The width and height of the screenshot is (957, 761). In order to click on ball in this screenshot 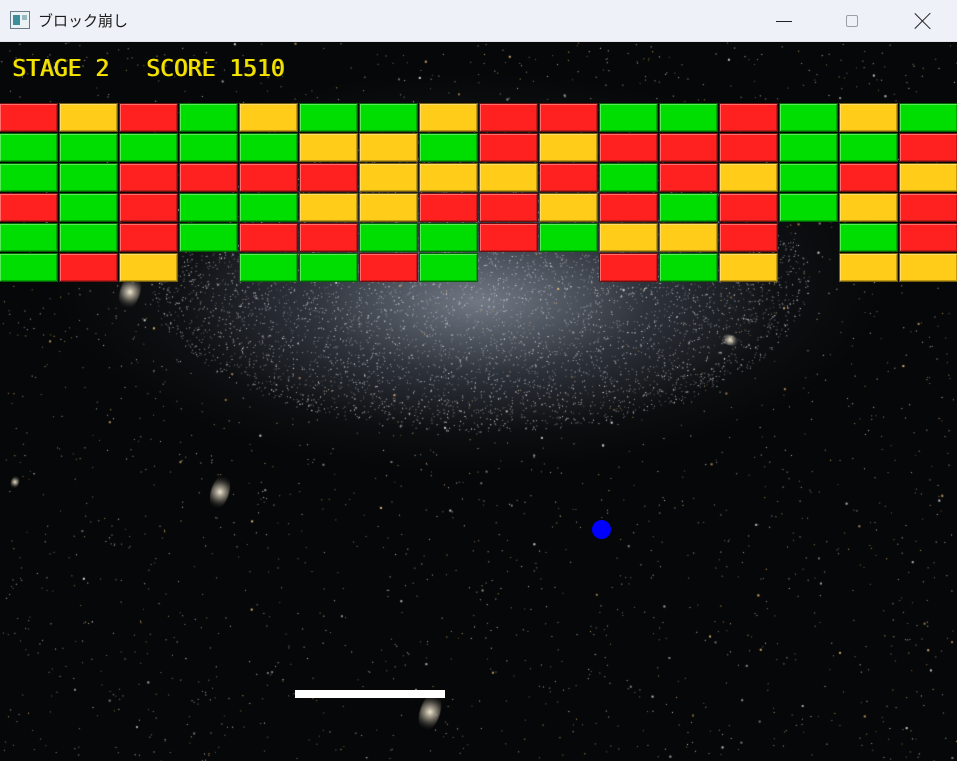, I will do `click(601, 529)`.